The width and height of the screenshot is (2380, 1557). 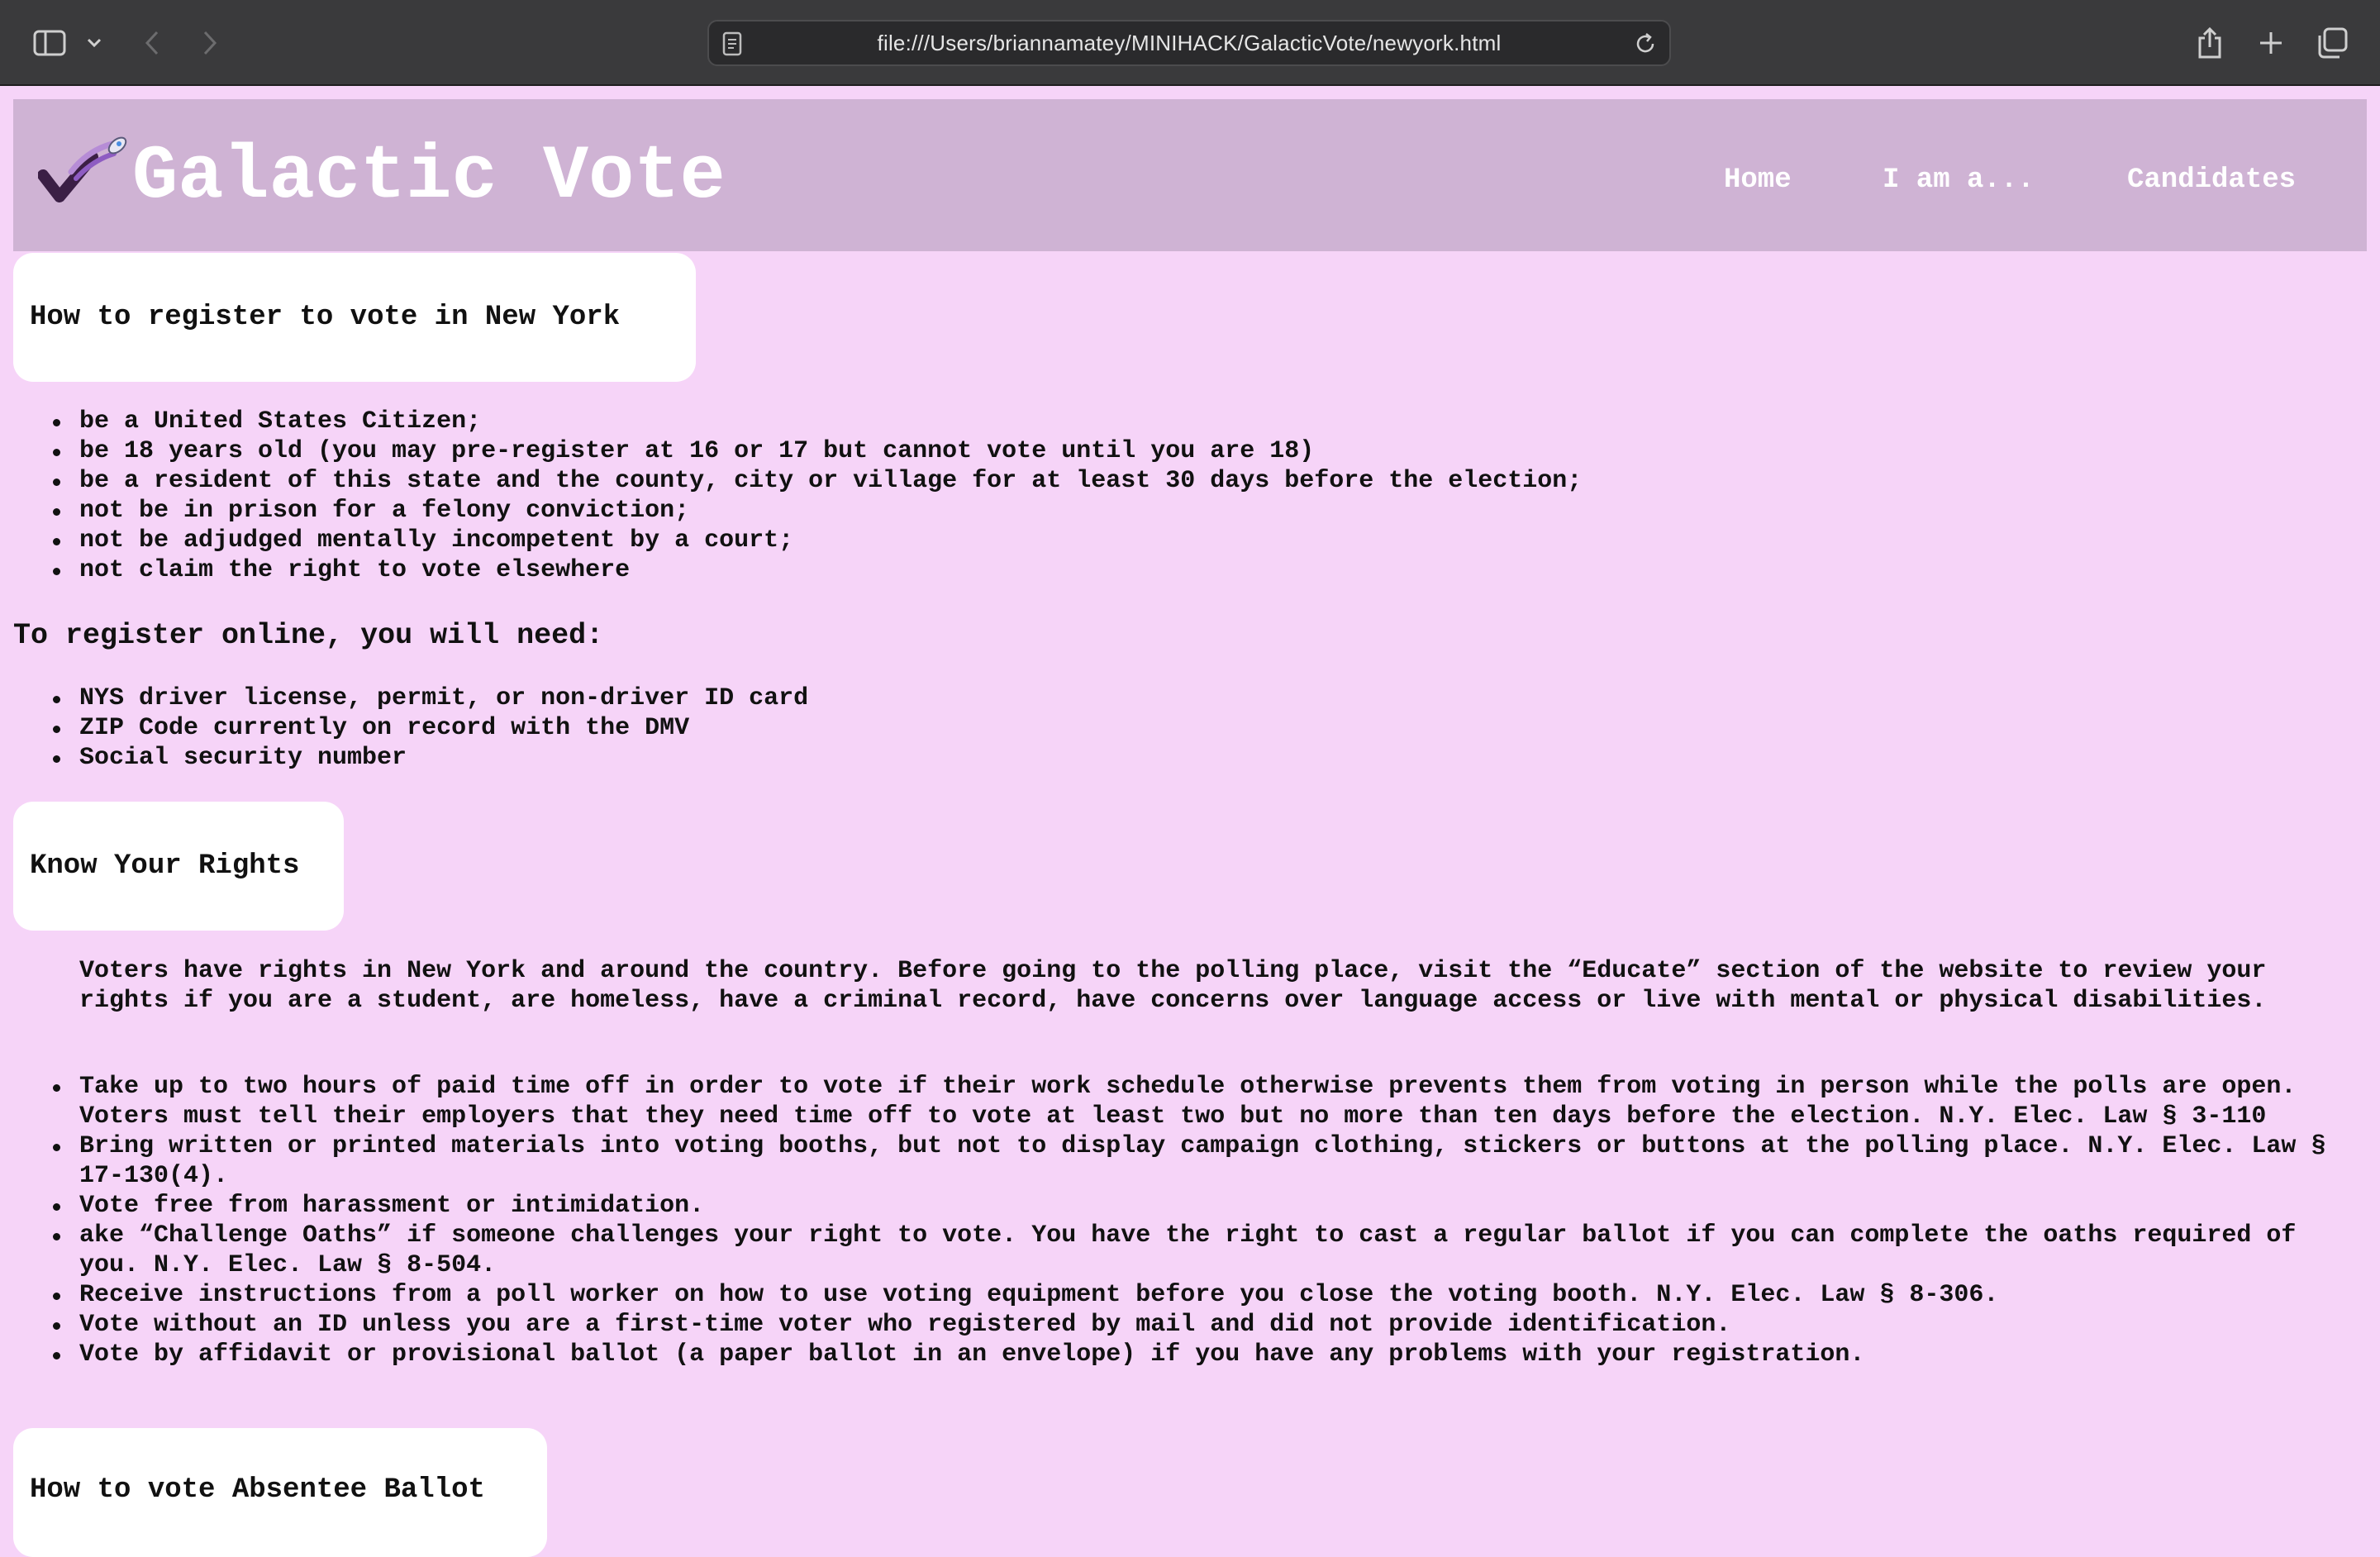 I want to click on sidebar-icon, so click(x=49, y=43).